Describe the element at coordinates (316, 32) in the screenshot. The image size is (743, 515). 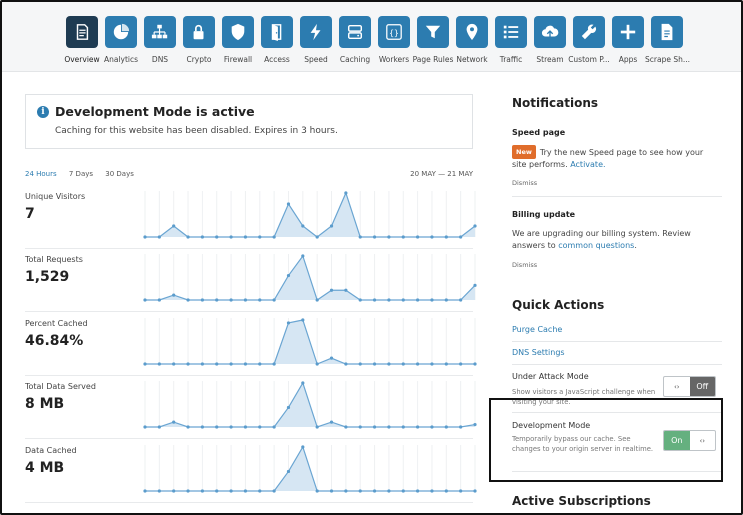
I see `lightning-icon` at that location.